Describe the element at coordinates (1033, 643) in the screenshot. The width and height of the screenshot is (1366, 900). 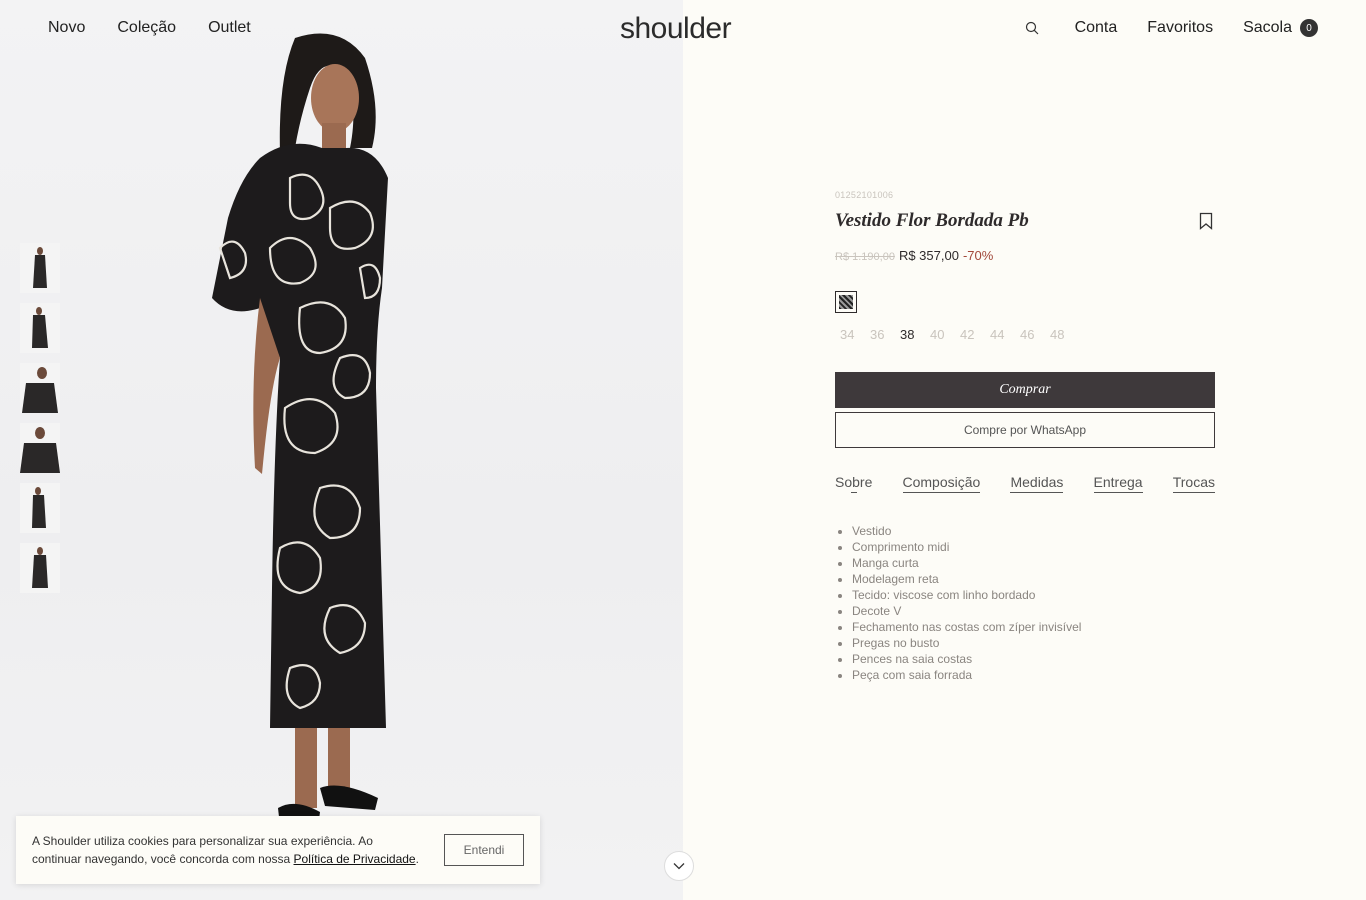
I see `list-item: Pregas no busto` at that location.